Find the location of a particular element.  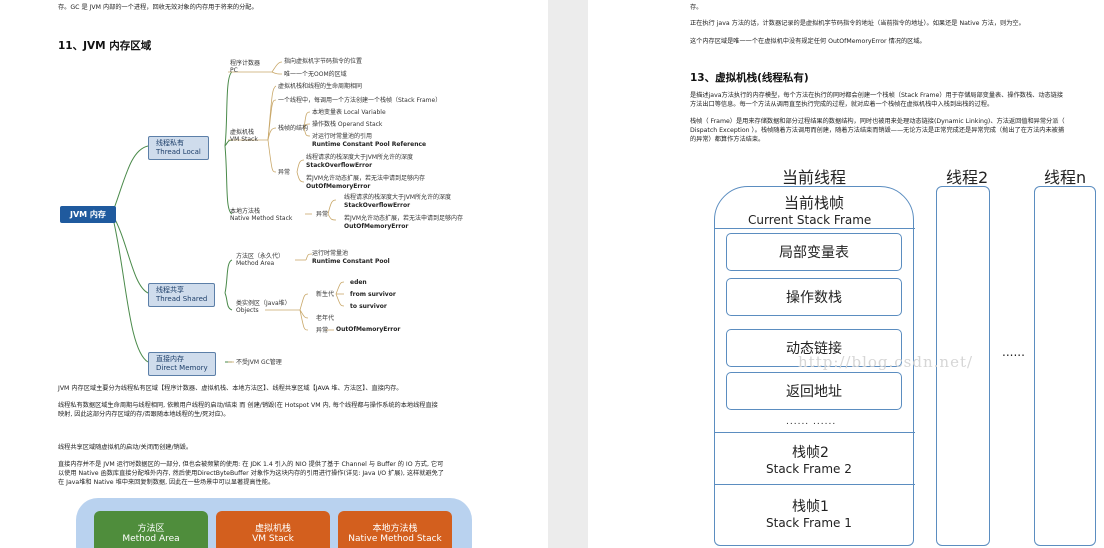

mem-vm-stack: 虚拟机栈 VM Stack is located at coordinates (273, 529).